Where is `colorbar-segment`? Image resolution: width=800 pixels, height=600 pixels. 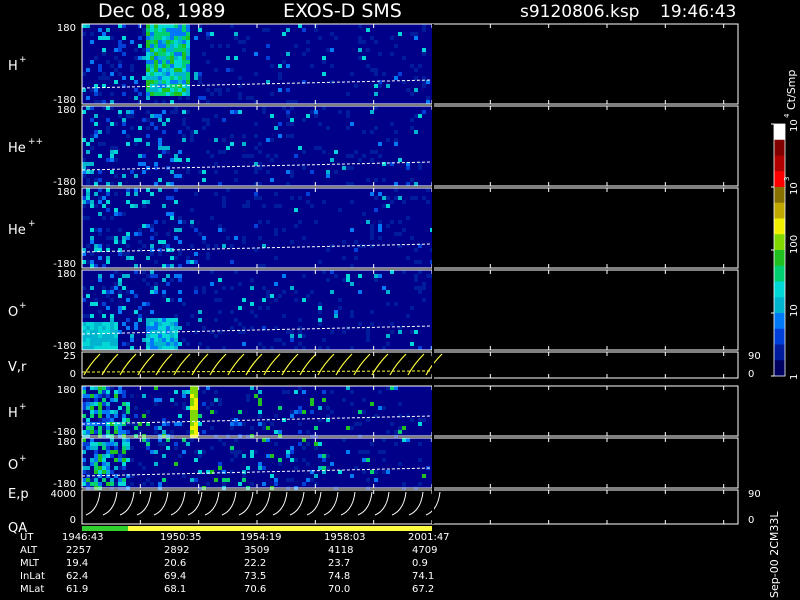 colorbar-segment is located at coordinates (779, 336).